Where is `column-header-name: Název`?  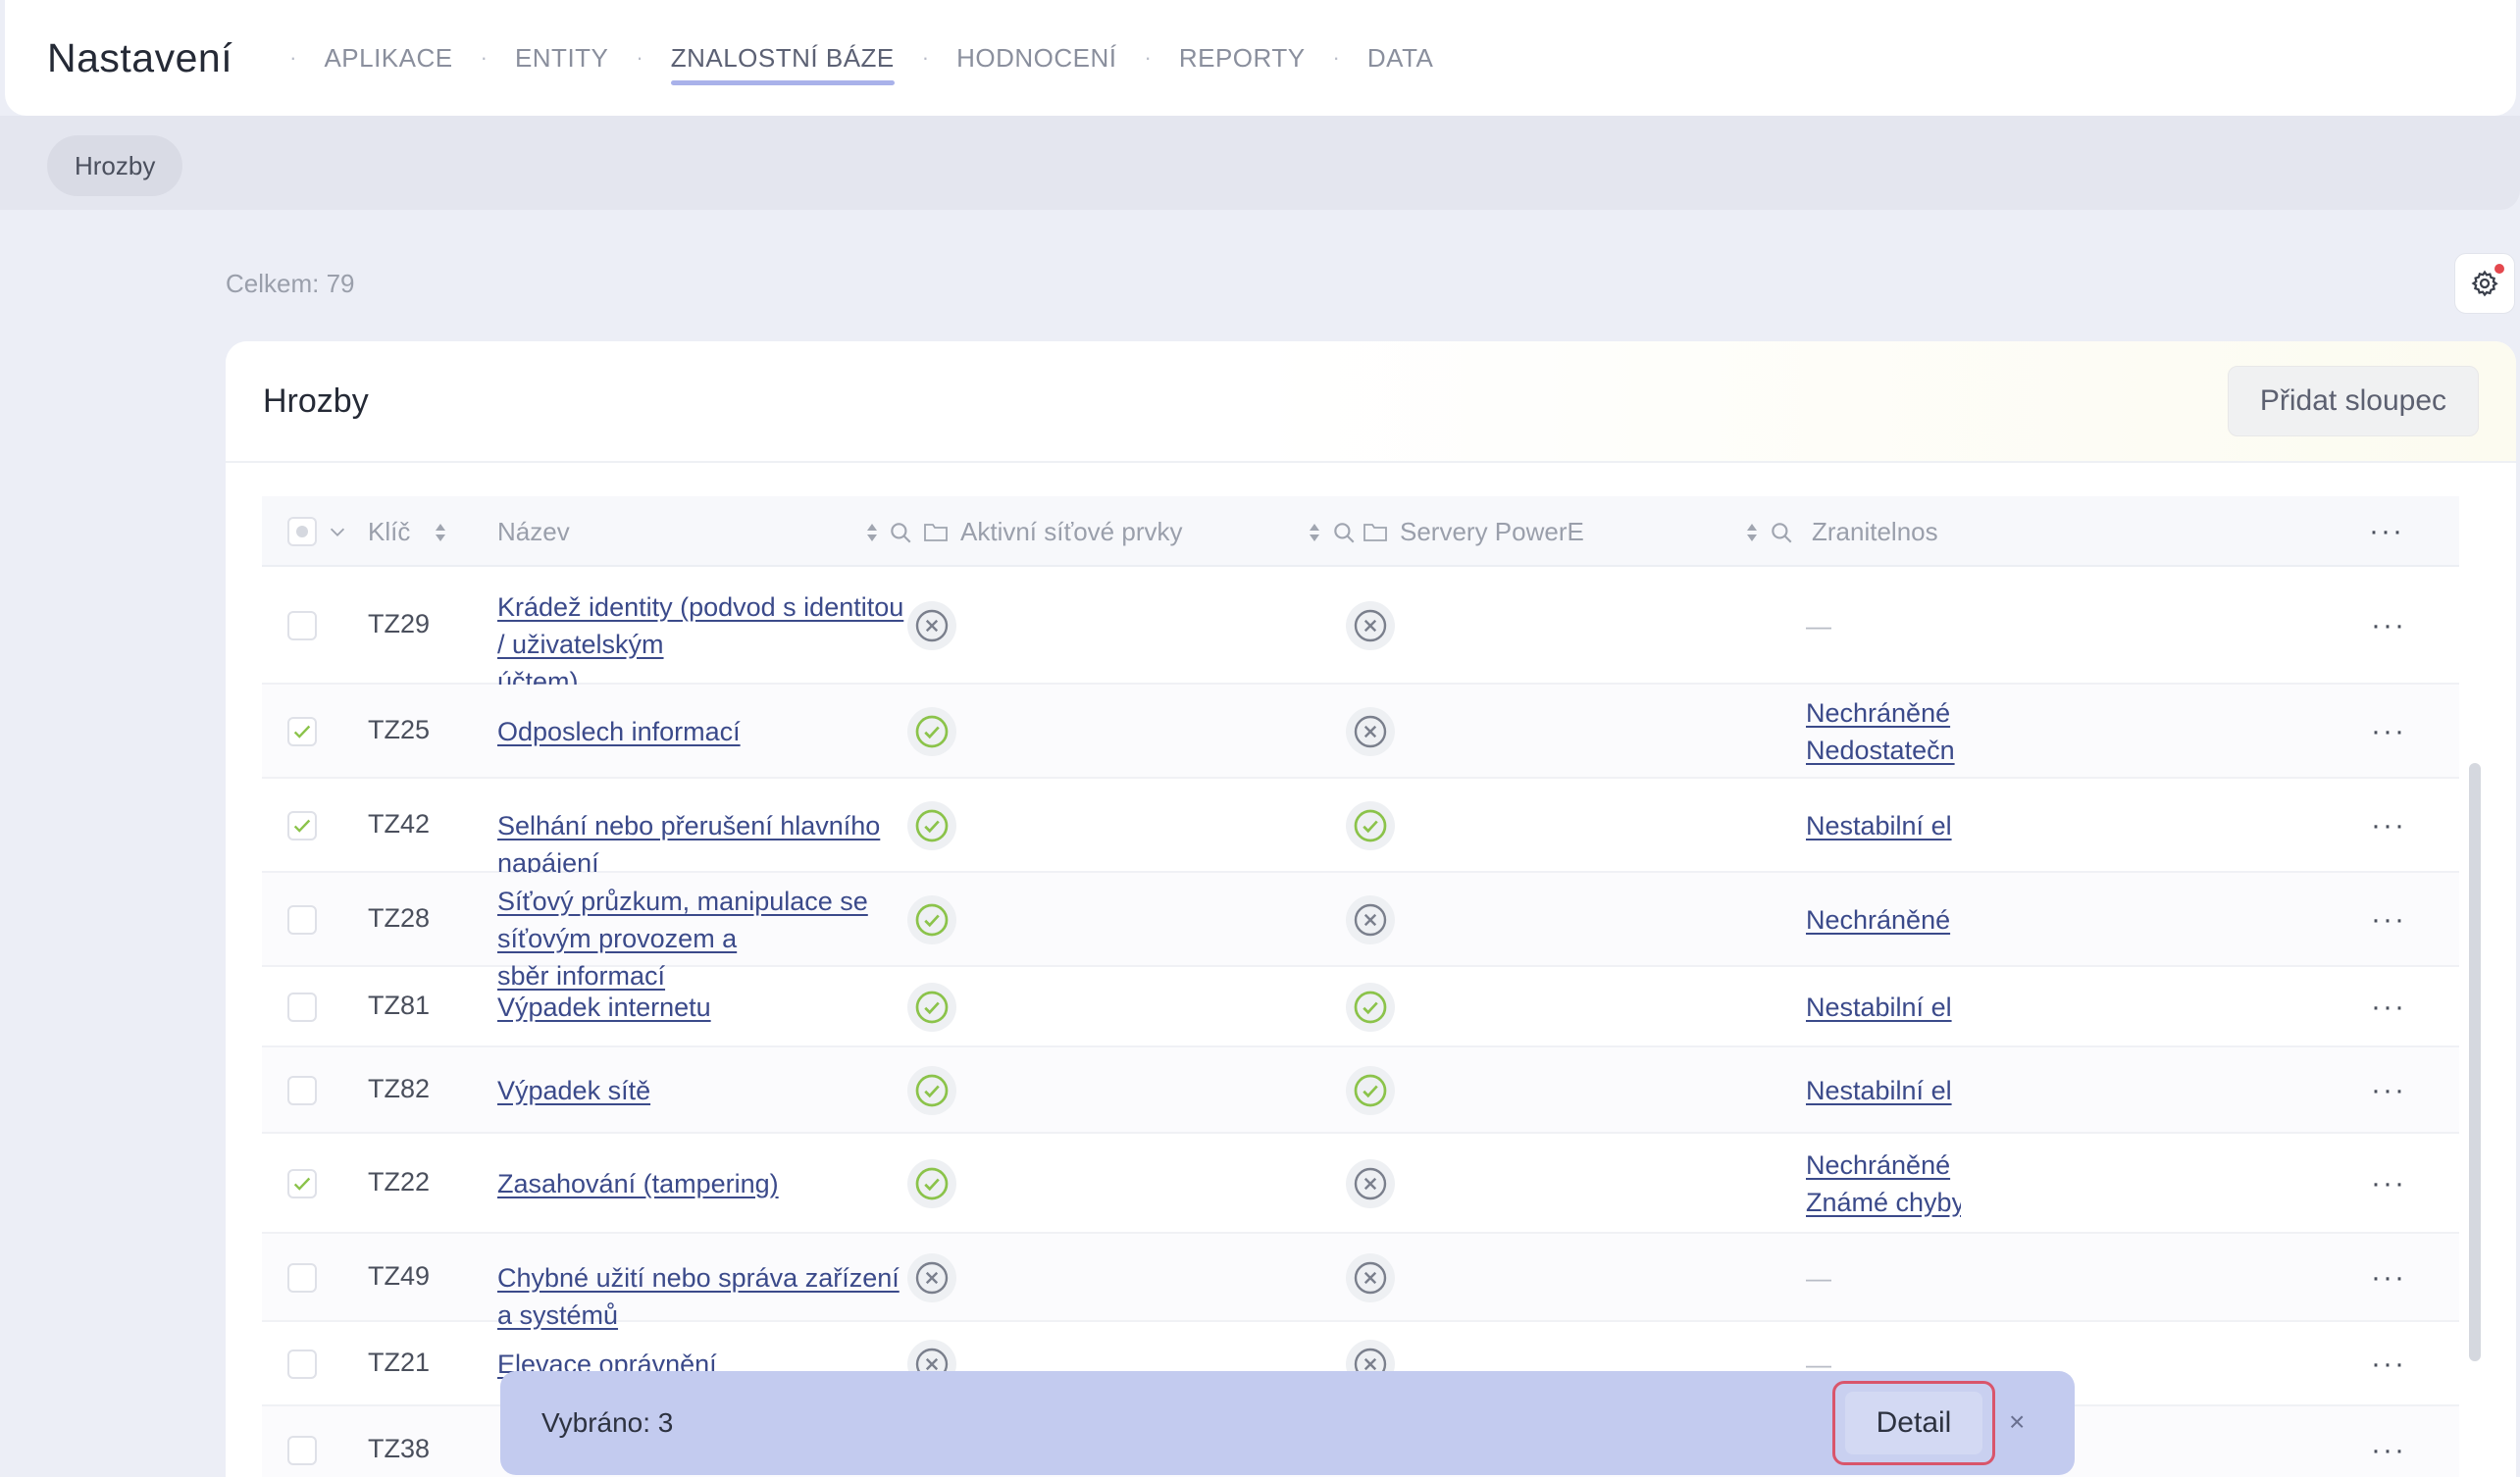
column-header-name: Název is located at coordinates (533, 531).